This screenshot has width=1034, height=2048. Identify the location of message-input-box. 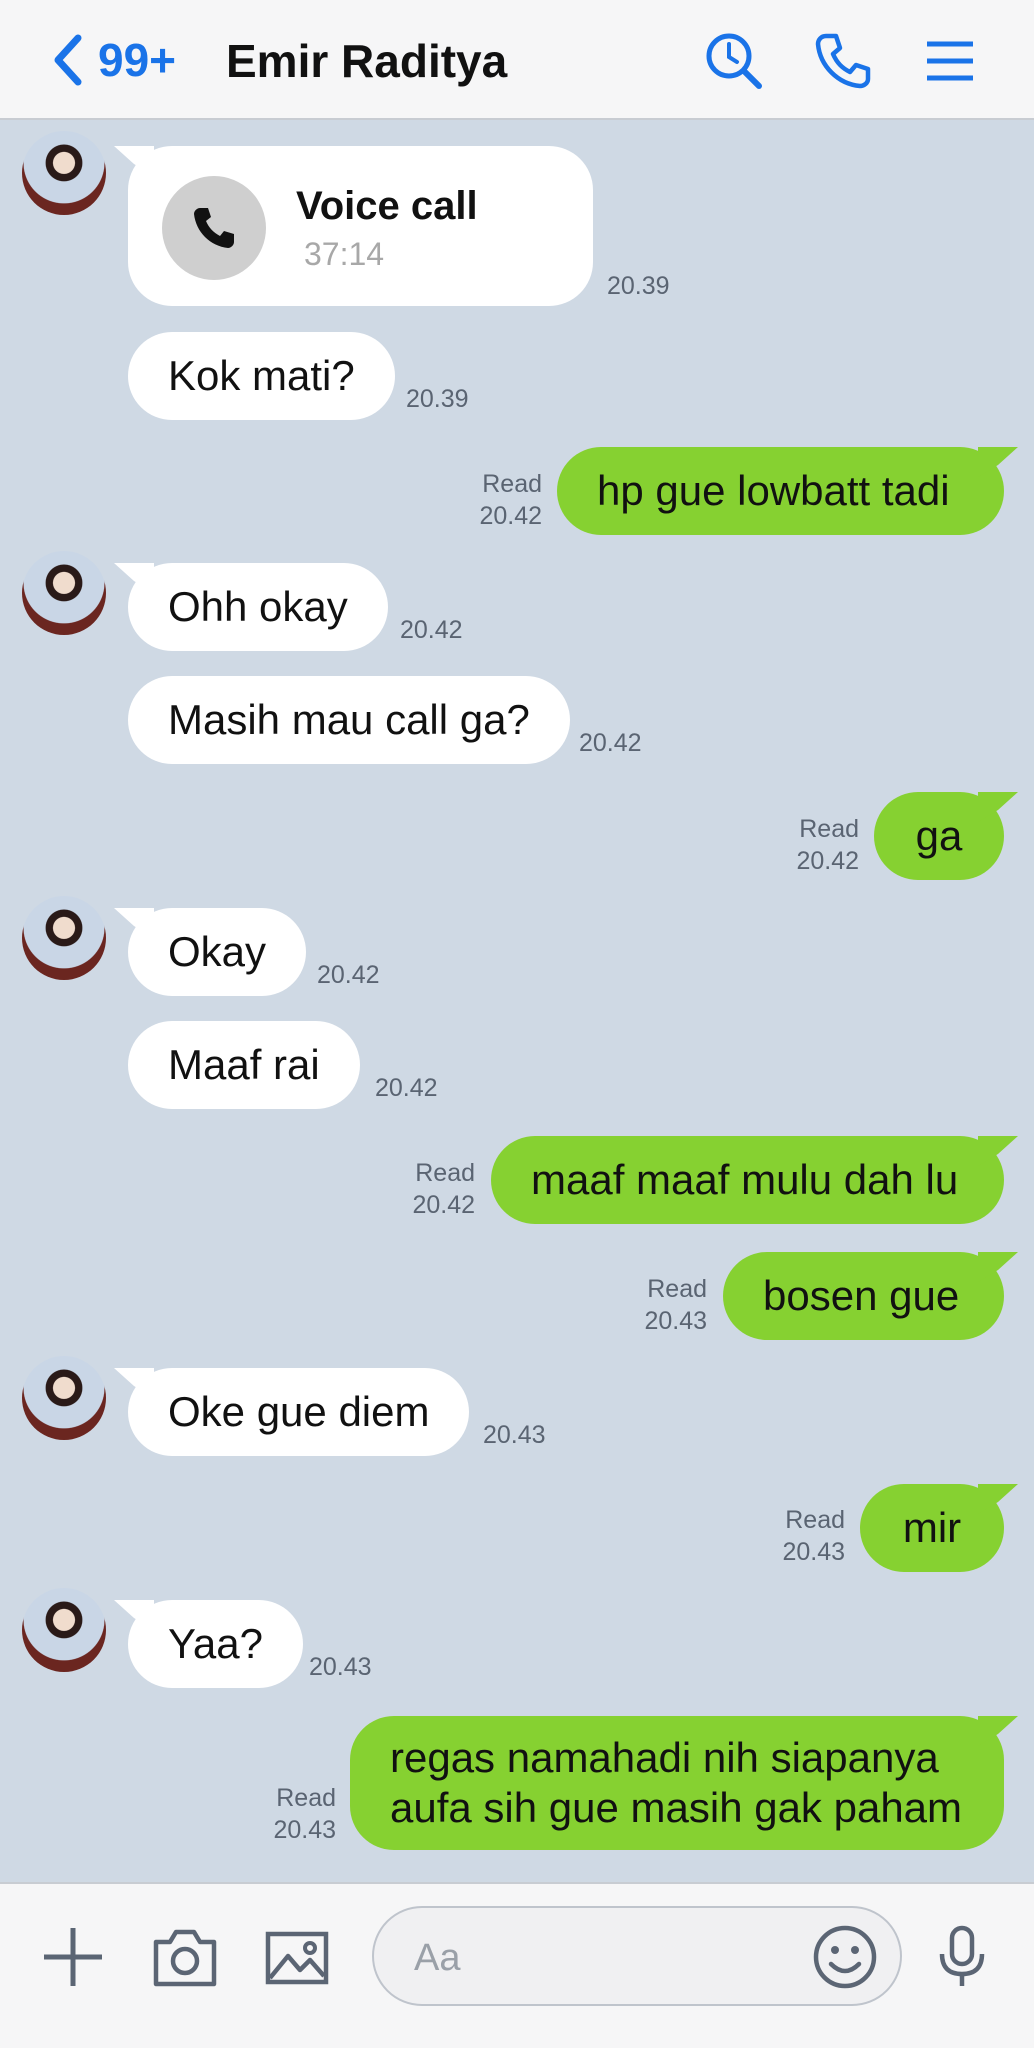
(637, 1956).